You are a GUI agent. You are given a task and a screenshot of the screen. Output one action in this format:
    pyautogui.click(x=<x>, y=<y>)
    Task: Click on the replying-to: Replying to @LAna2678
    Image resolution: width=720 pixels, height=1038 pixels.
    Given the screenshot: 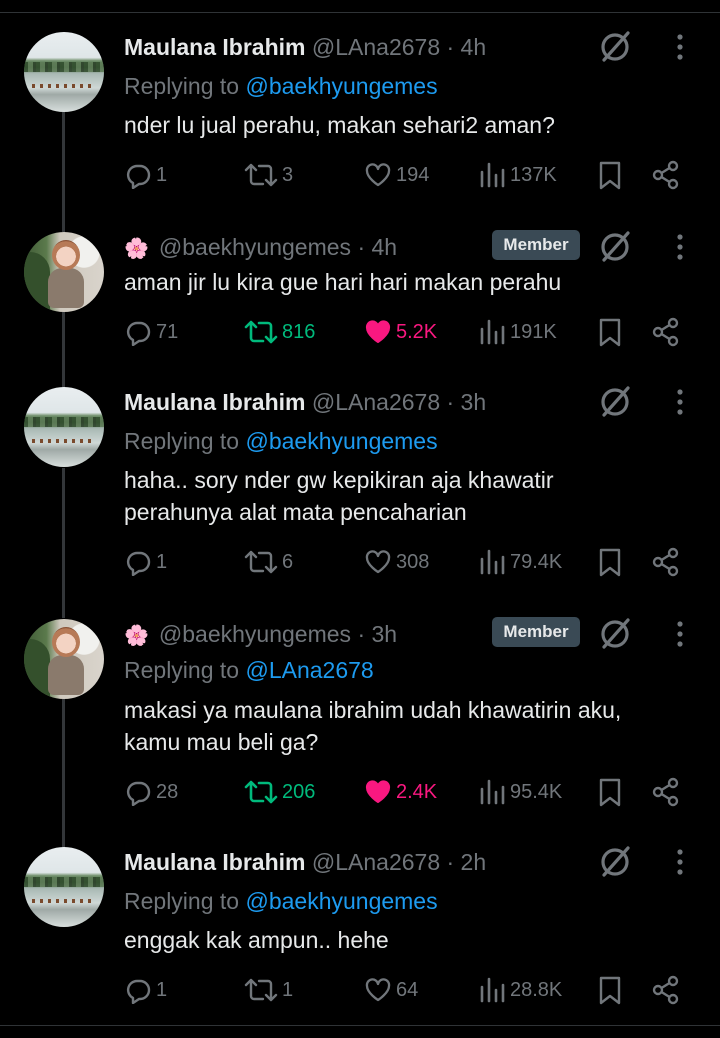 What is the action you would take?
    pyautogui.click(x=249, y=670)
    